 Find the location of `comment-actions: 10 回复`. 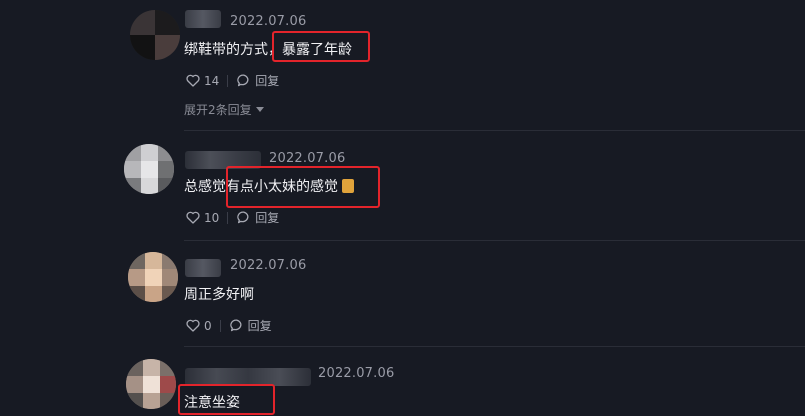

comment-actions: 10 回复 is located at coordinates (232, 217).